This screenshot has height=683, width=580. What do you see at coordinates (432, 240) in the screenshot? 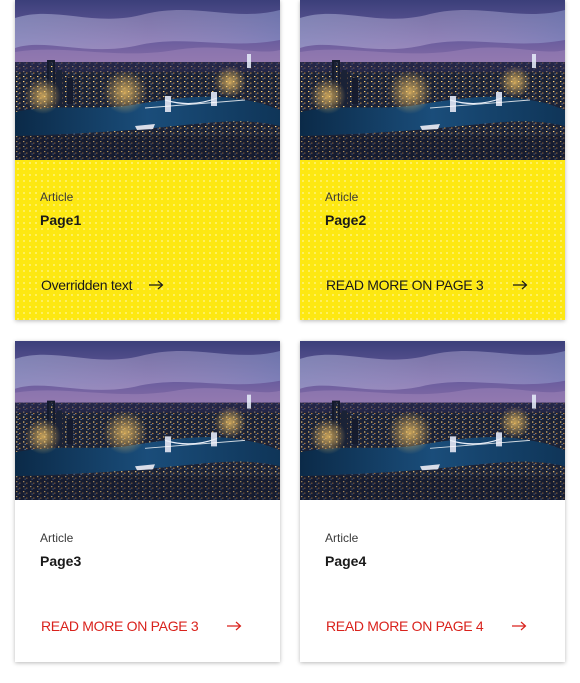
I see `card-body: Article Page2 READ MORE ON PAGE 3` at bounding box center [432, 240].